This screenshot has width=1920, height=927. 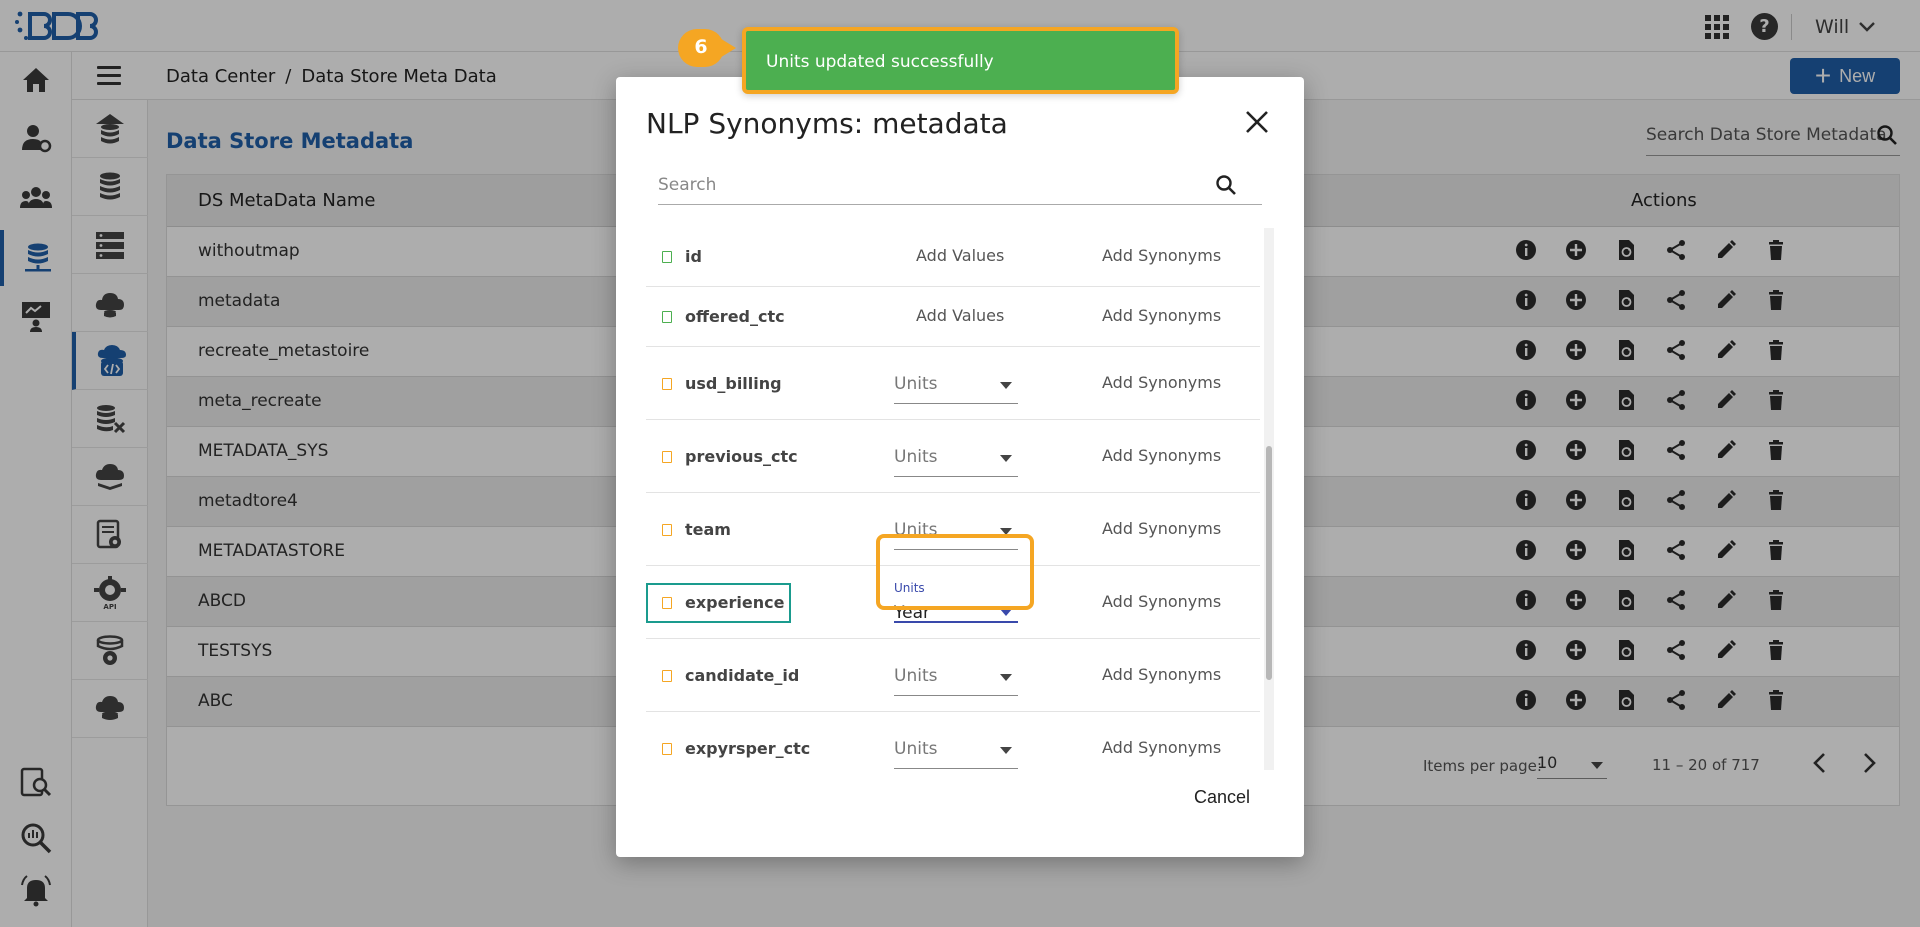 I want to click on success-toast: Units updated successfully, so click(x=960, y=60).